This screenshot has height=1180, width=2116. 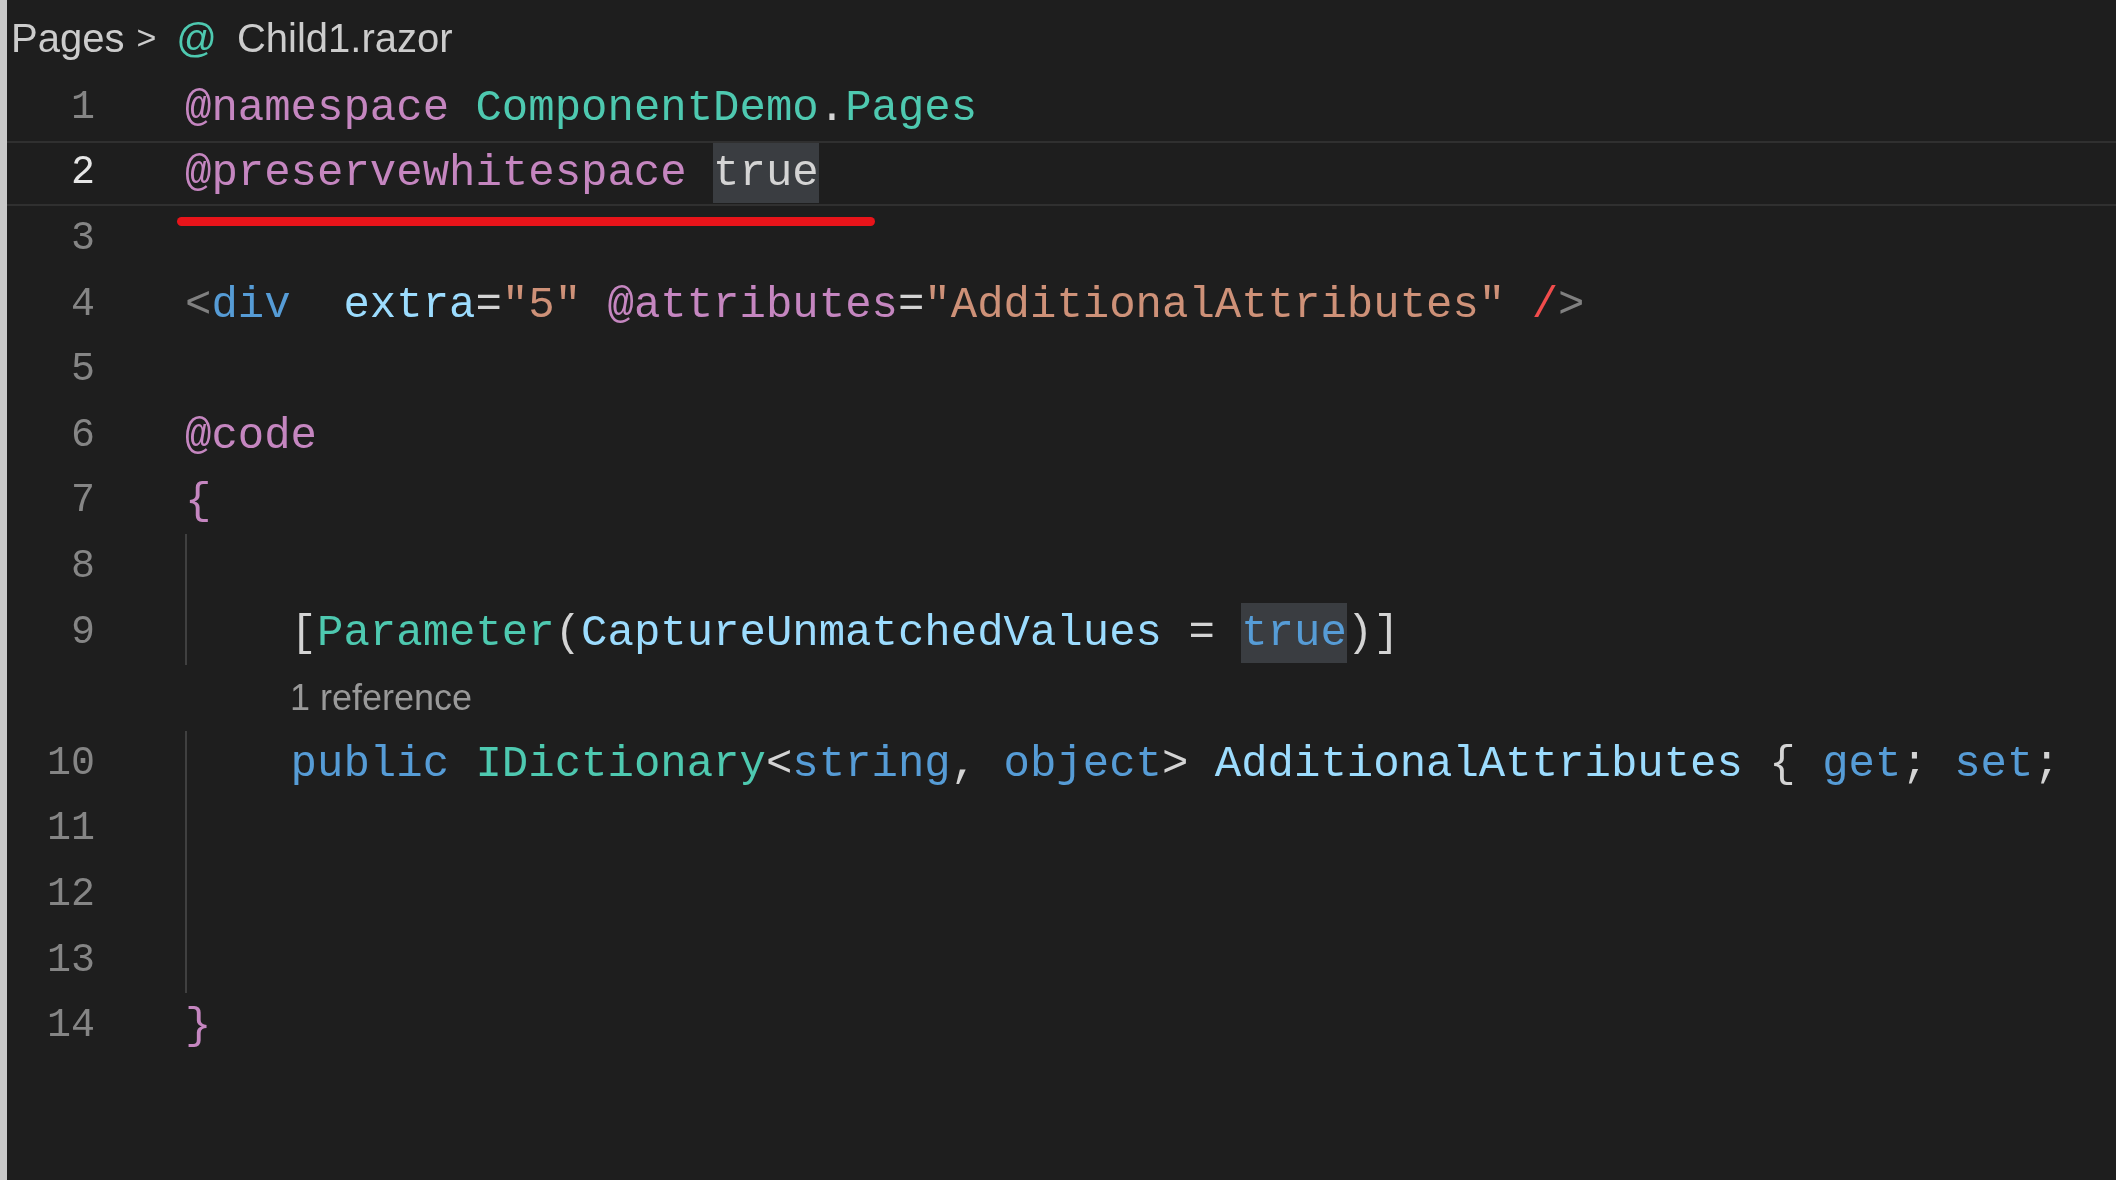 What do you see at coordinates (381, 698) in the screenshot?
I see `code-lens-link: 1 reference` at bounding box center [381, 698].